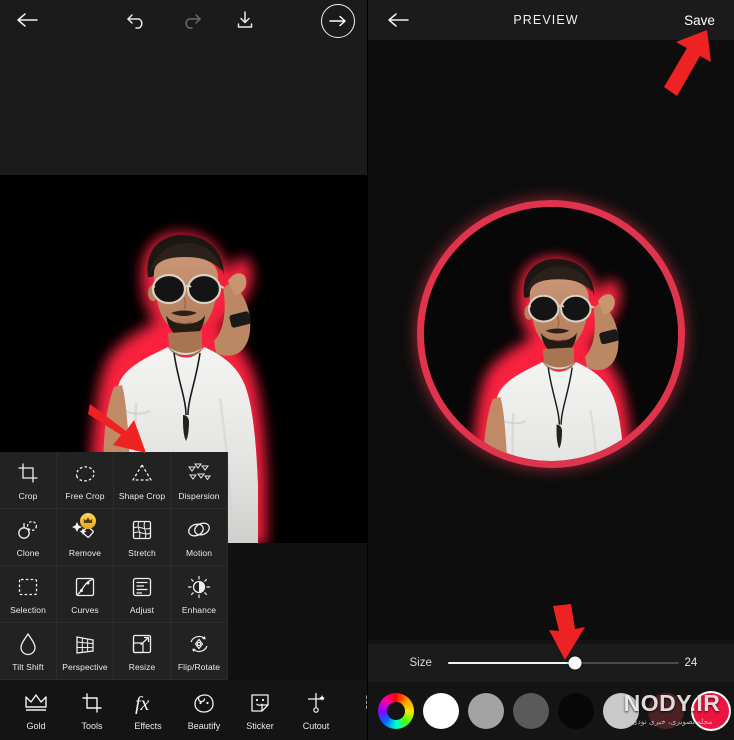 Image resolution: width=734 pixels, height=740 pixels. I want to click on nav-label: Cutout, so click(316, 725).